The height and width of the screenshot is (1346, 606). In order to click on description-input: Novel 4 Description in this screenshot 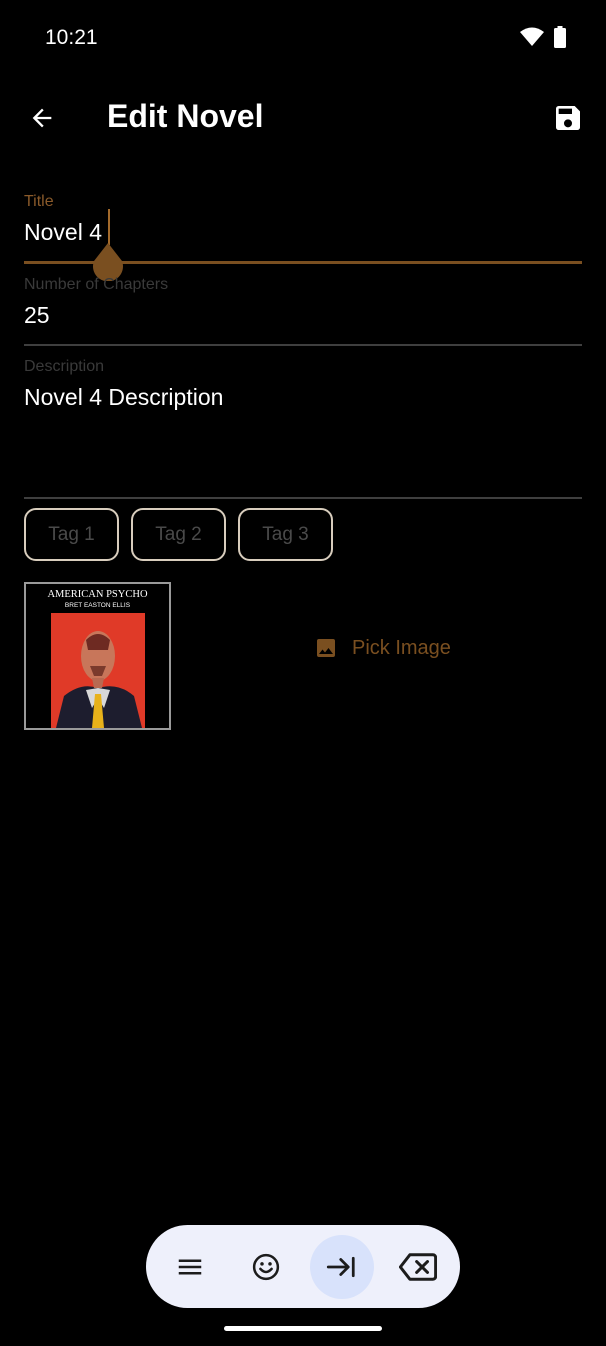, I will do `click(303, 397)`.